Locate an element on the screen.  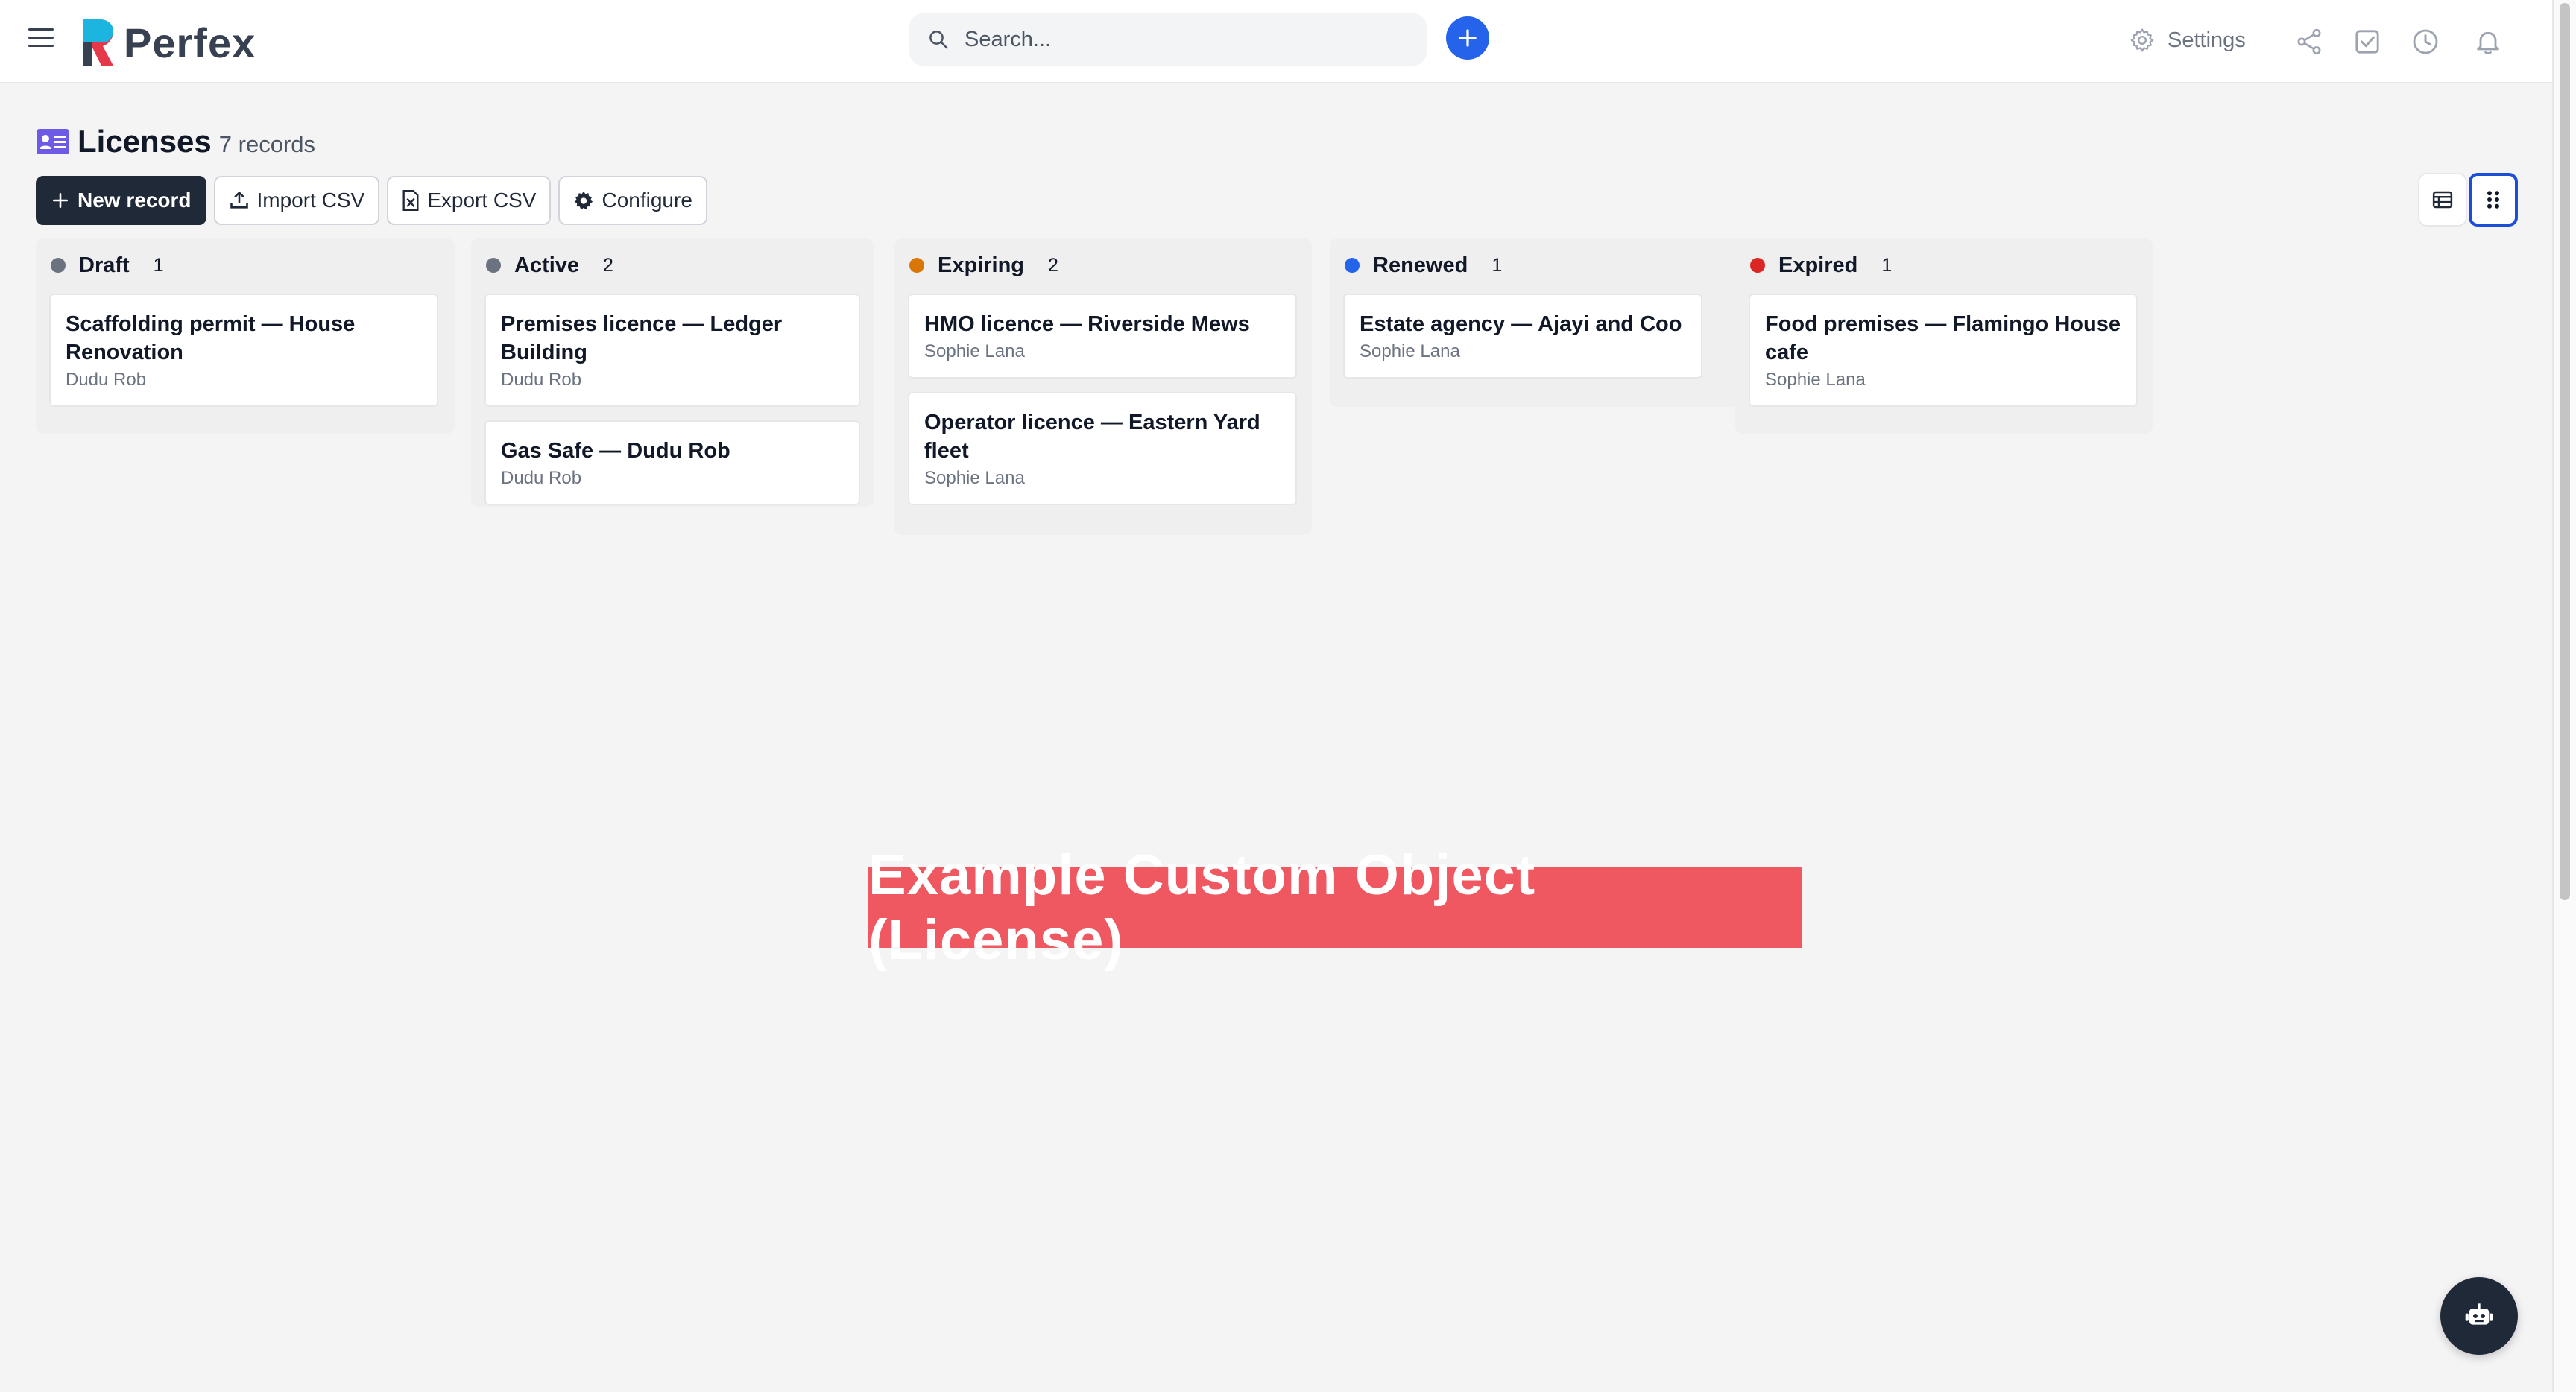
clock-icon is located at coordinates (2425, 42).